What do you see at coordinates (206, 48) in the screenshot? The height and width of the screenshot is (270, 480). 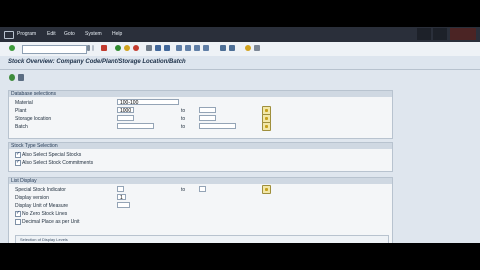 I see `last-page-icon` at bounding box center [206, 48].